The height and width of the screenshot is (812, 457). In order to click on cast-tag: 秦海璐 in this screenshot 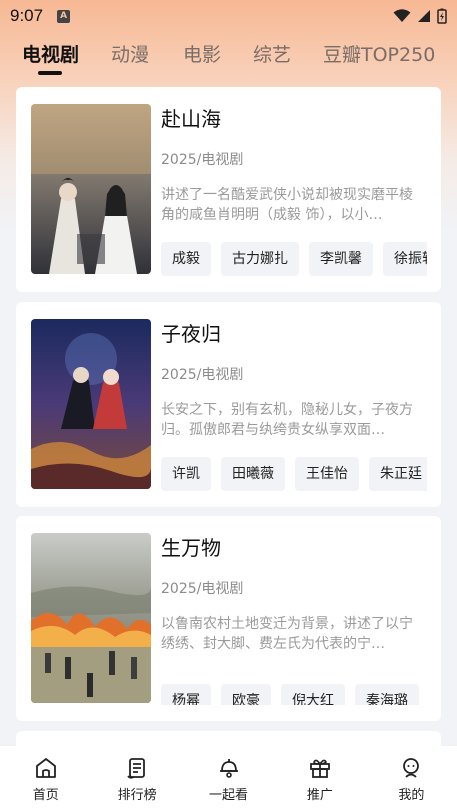, I will do `click(387, 694)`.